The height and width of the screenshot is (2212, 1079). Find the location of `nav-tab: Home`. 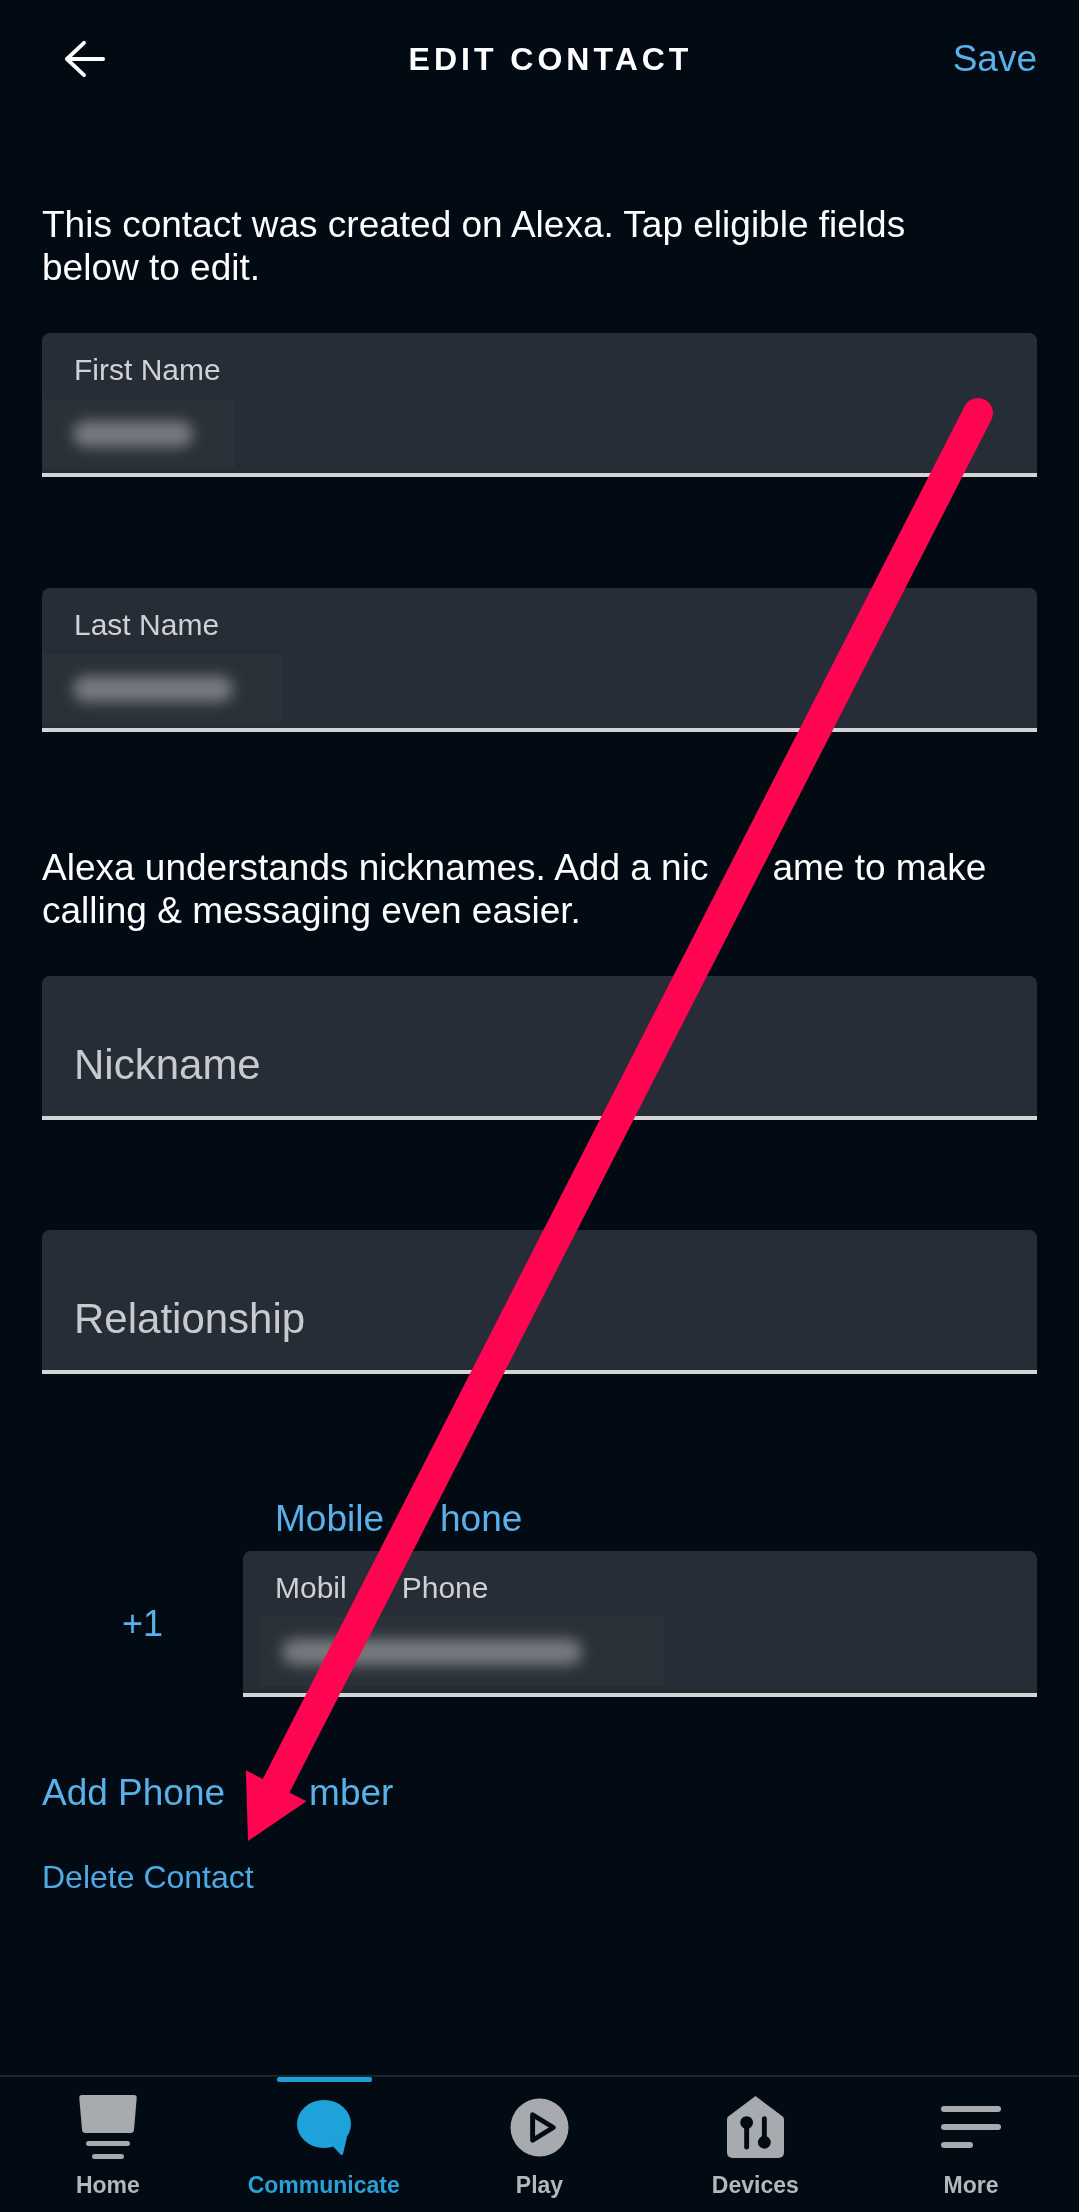

nav-tab: Home is located at coordinates (108, 2144).